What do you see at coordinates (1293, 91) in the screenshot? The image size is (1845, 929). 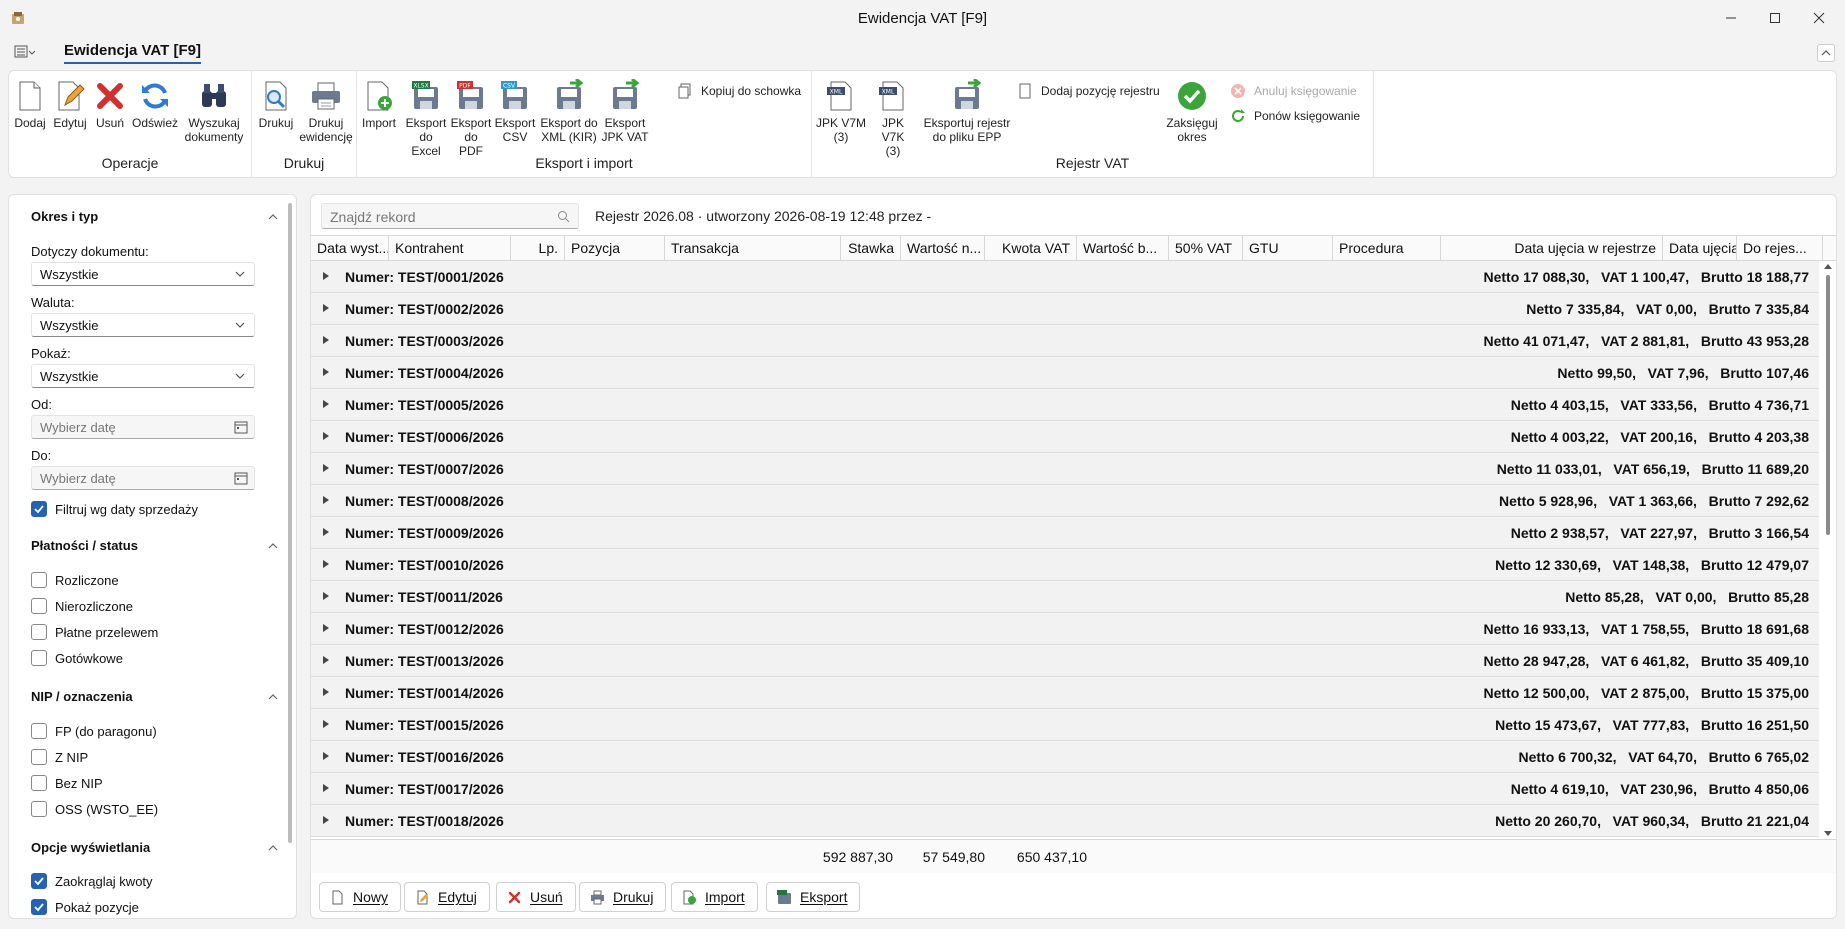 I see `anuluj-ksiegowanie-button: Anuluj księgowanie` at bounding box center [1293, 91].